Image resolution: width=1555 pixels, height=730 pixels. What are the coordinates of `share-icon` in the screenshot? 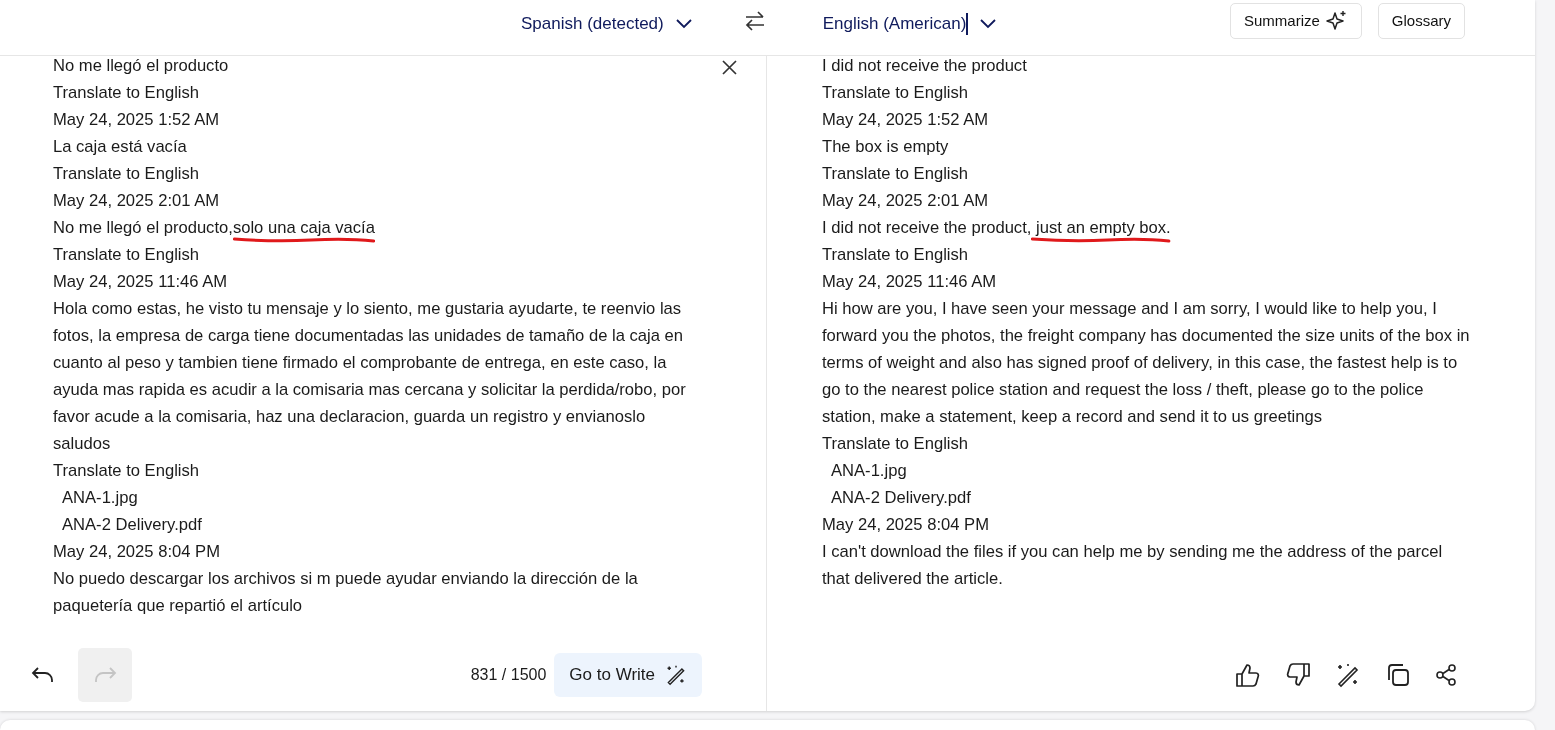 It's located at (1446, 675).